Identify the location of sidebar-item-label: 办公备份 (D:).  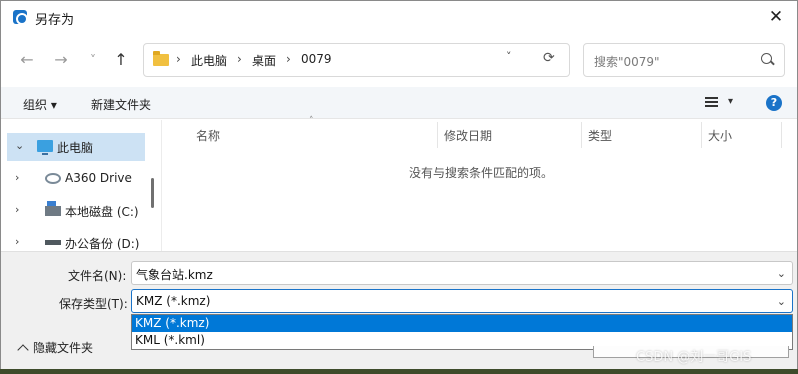
(102, 244).